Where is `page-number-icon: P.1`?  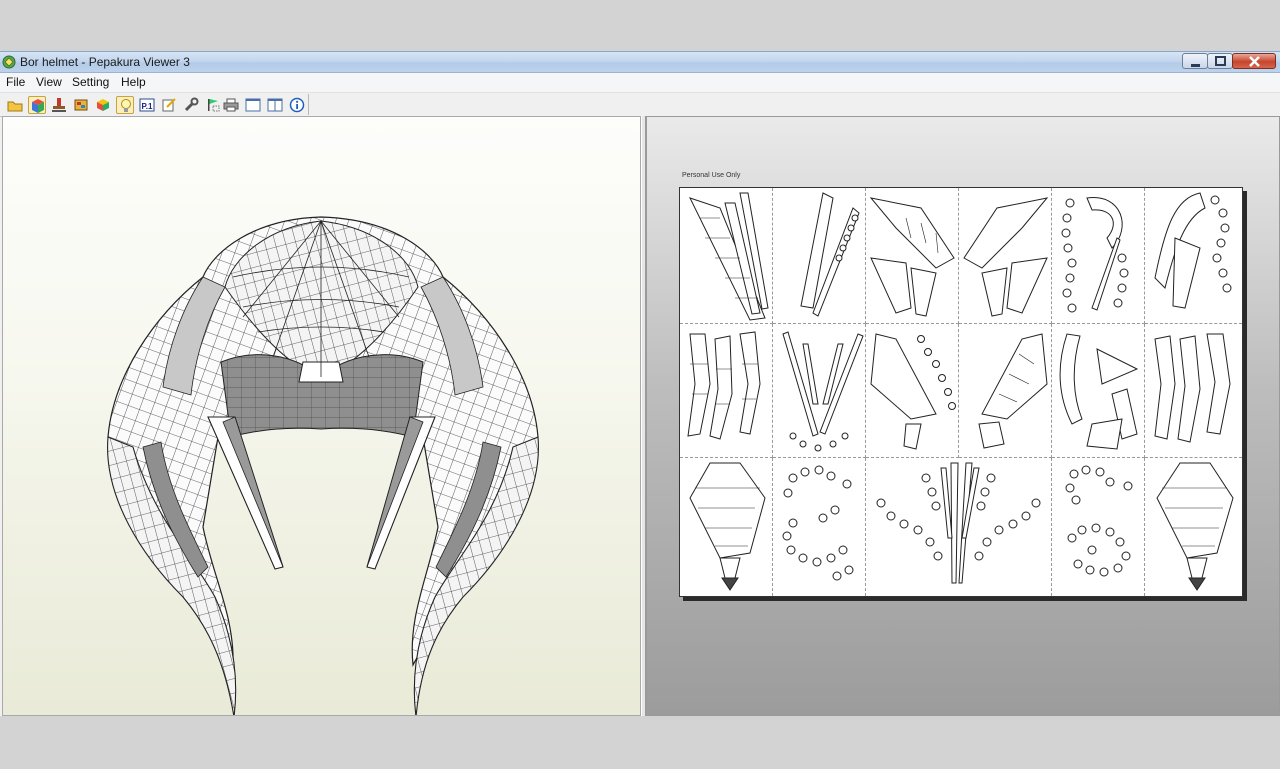 page-number-icon: P.1 is located at coordinates (147, 105).